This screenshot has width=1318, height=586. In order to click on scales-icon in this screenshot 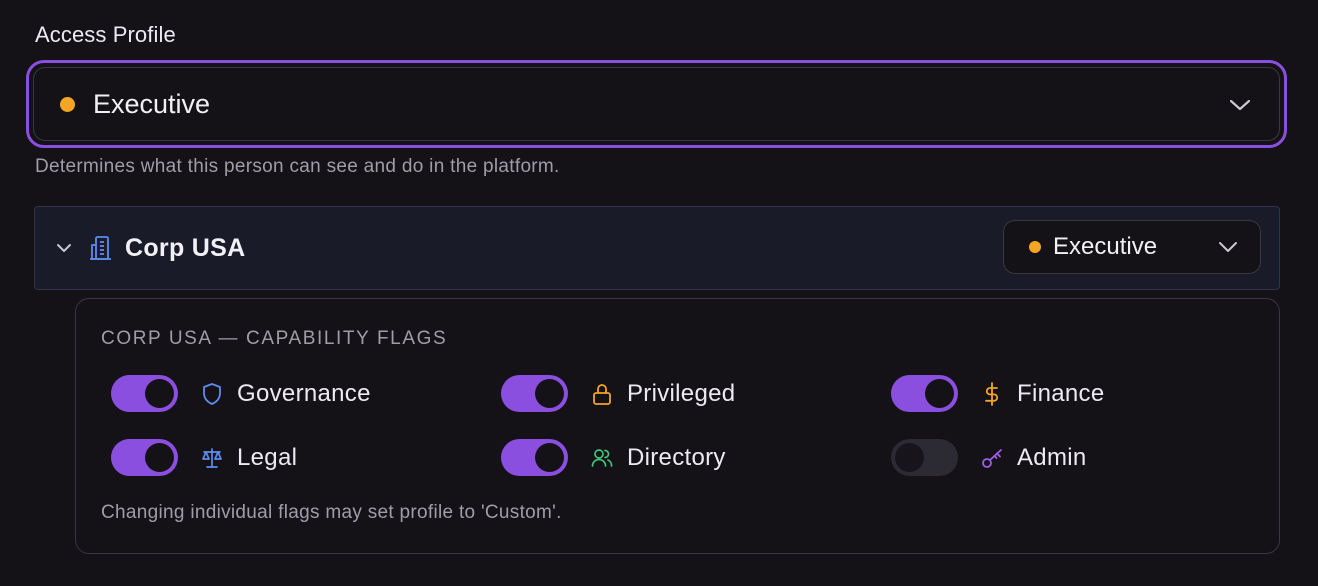, I will do `click(212, 458)`.